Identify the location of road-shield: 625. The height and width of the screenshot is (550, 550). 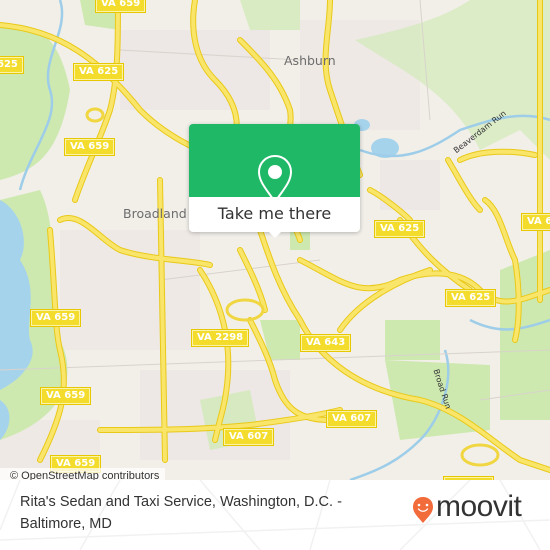
(11, 65).